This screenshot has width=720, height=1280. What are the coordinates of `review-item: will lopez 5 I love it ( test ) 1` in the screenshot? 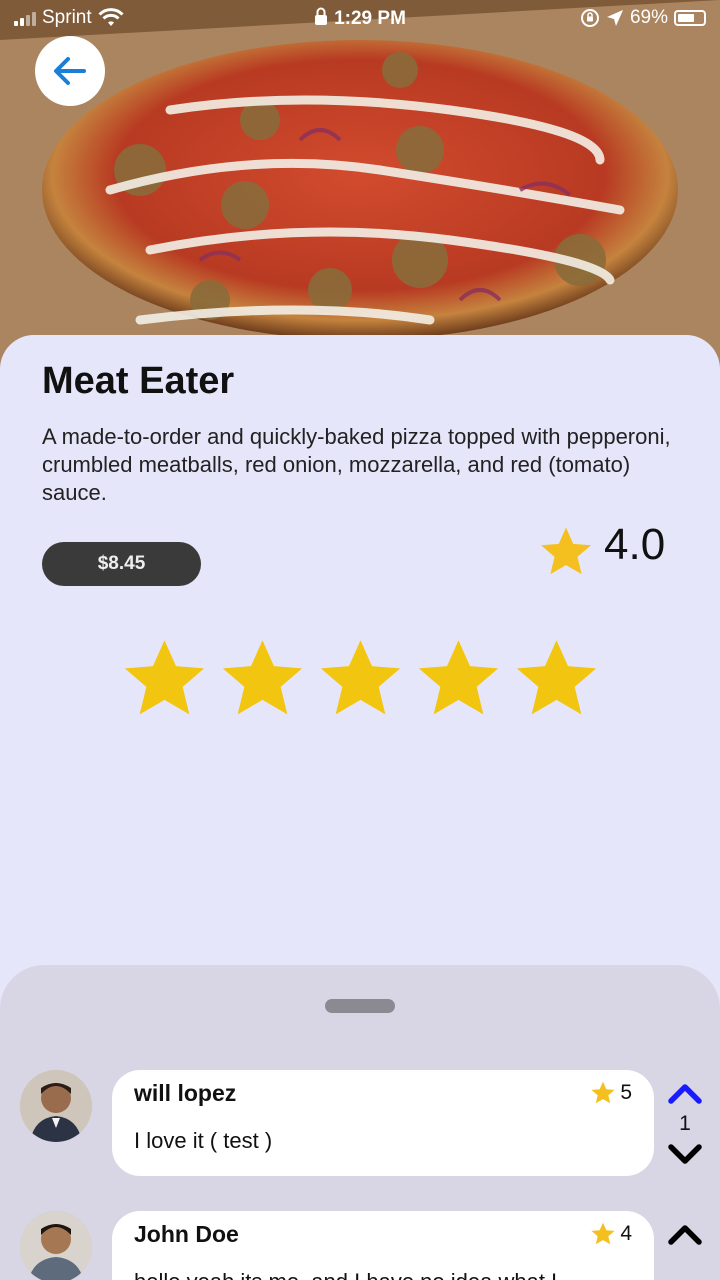 It's located at (360, 1125).